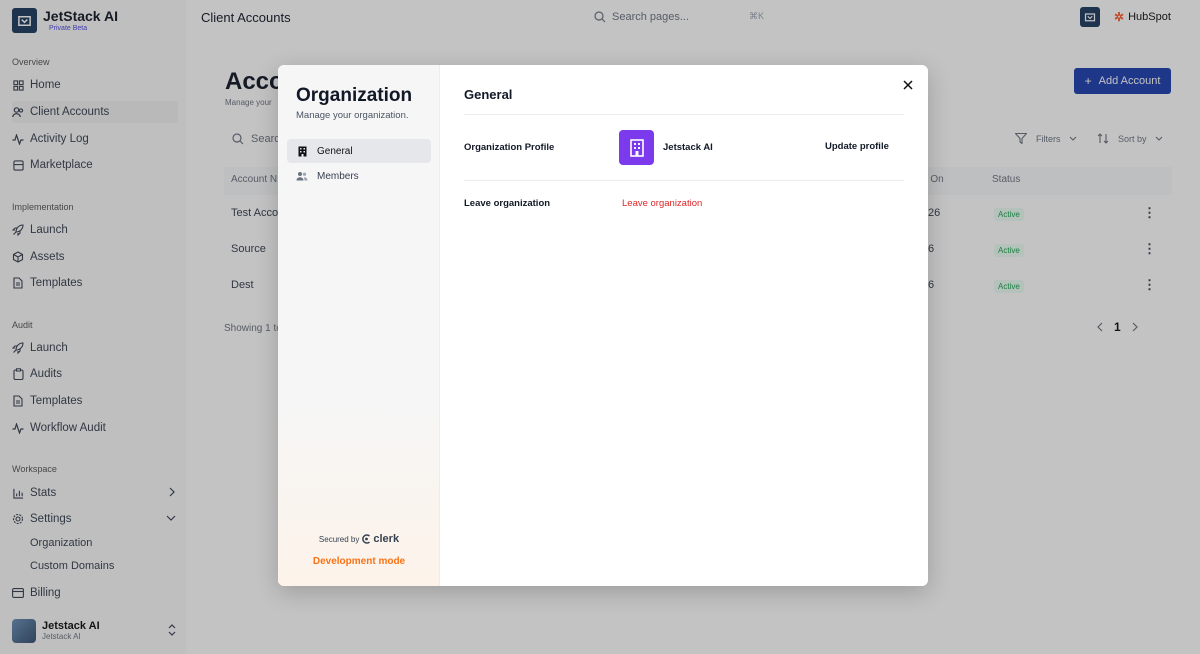  What do you see at coordinates (509, 147) in the screenshot?
I see `profile-row-label: Organization Profile` at bounding box center [509, 147].